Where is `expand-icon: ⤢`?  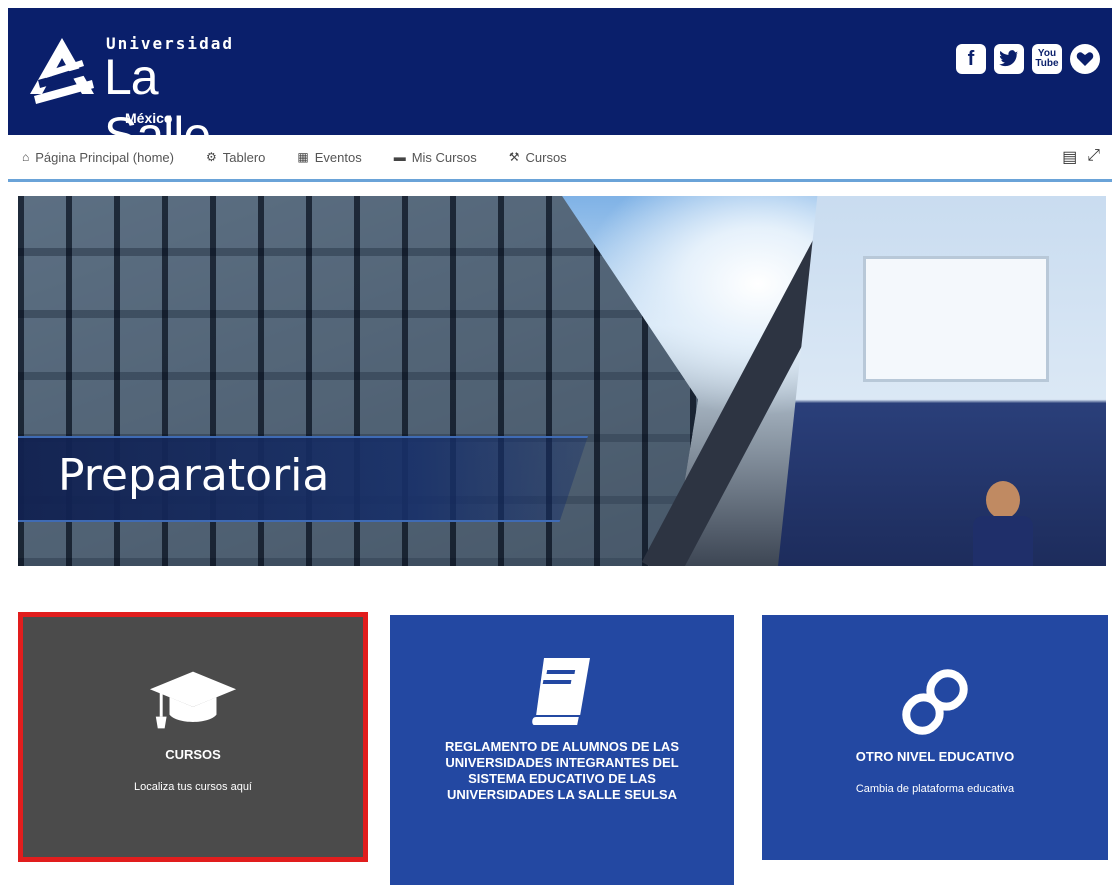 expand-icon: ⤢ is located at coordinates (1093, 157).